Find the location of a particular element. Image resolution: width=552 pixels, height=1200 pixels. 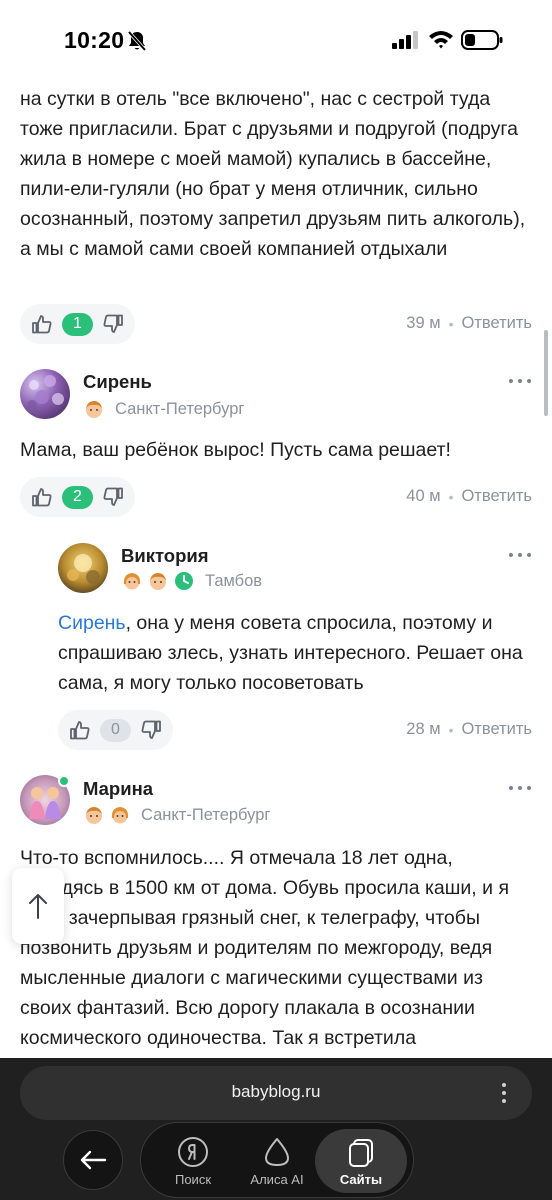

browser-bottom-bar: babyblog.ru Поиск Алиса AI Сайты is located at coordinates (276, 1129).